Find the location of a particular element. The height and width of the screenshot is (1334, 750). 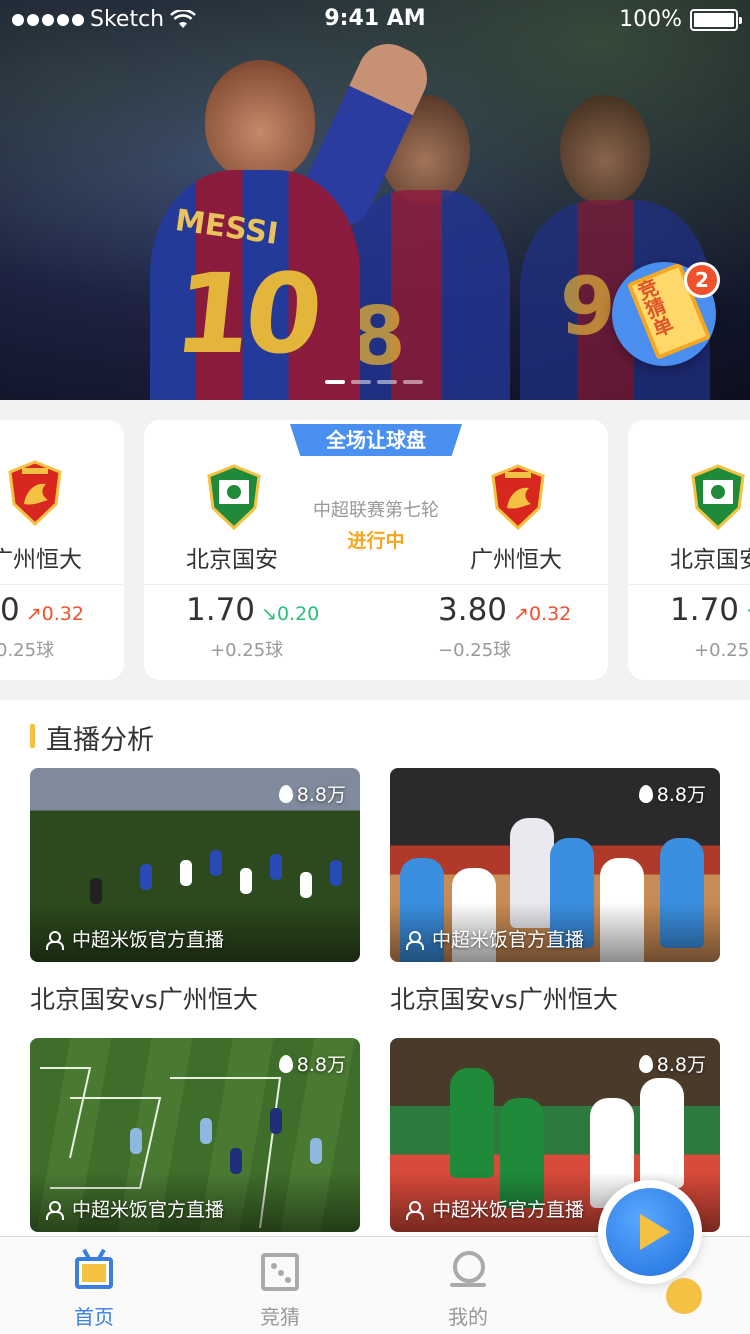

handicap-label: +0.25球 is located at coordinates (722, 650).